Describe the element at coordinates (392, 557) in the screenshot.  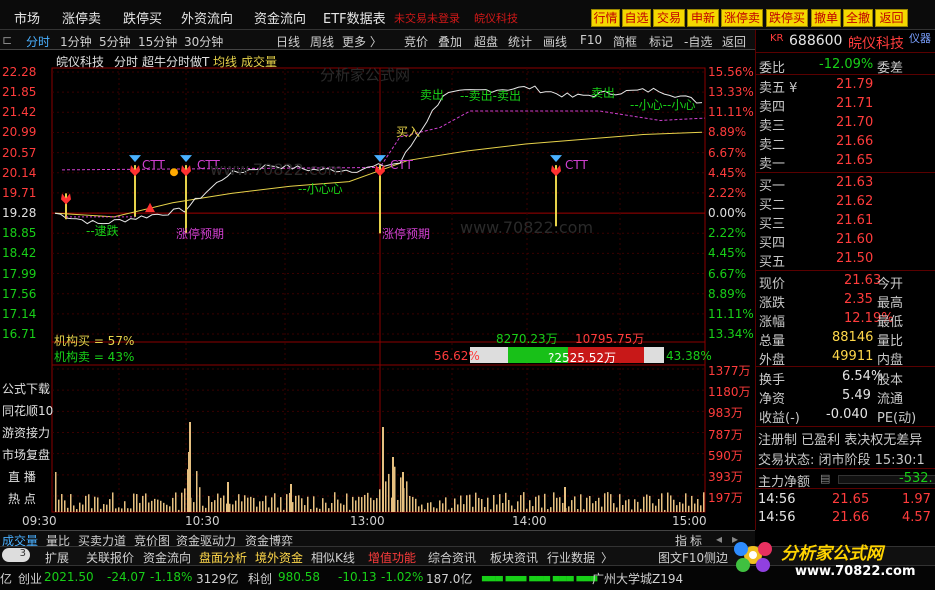
I see `ext-tab-premium: 增值功能` at that location.